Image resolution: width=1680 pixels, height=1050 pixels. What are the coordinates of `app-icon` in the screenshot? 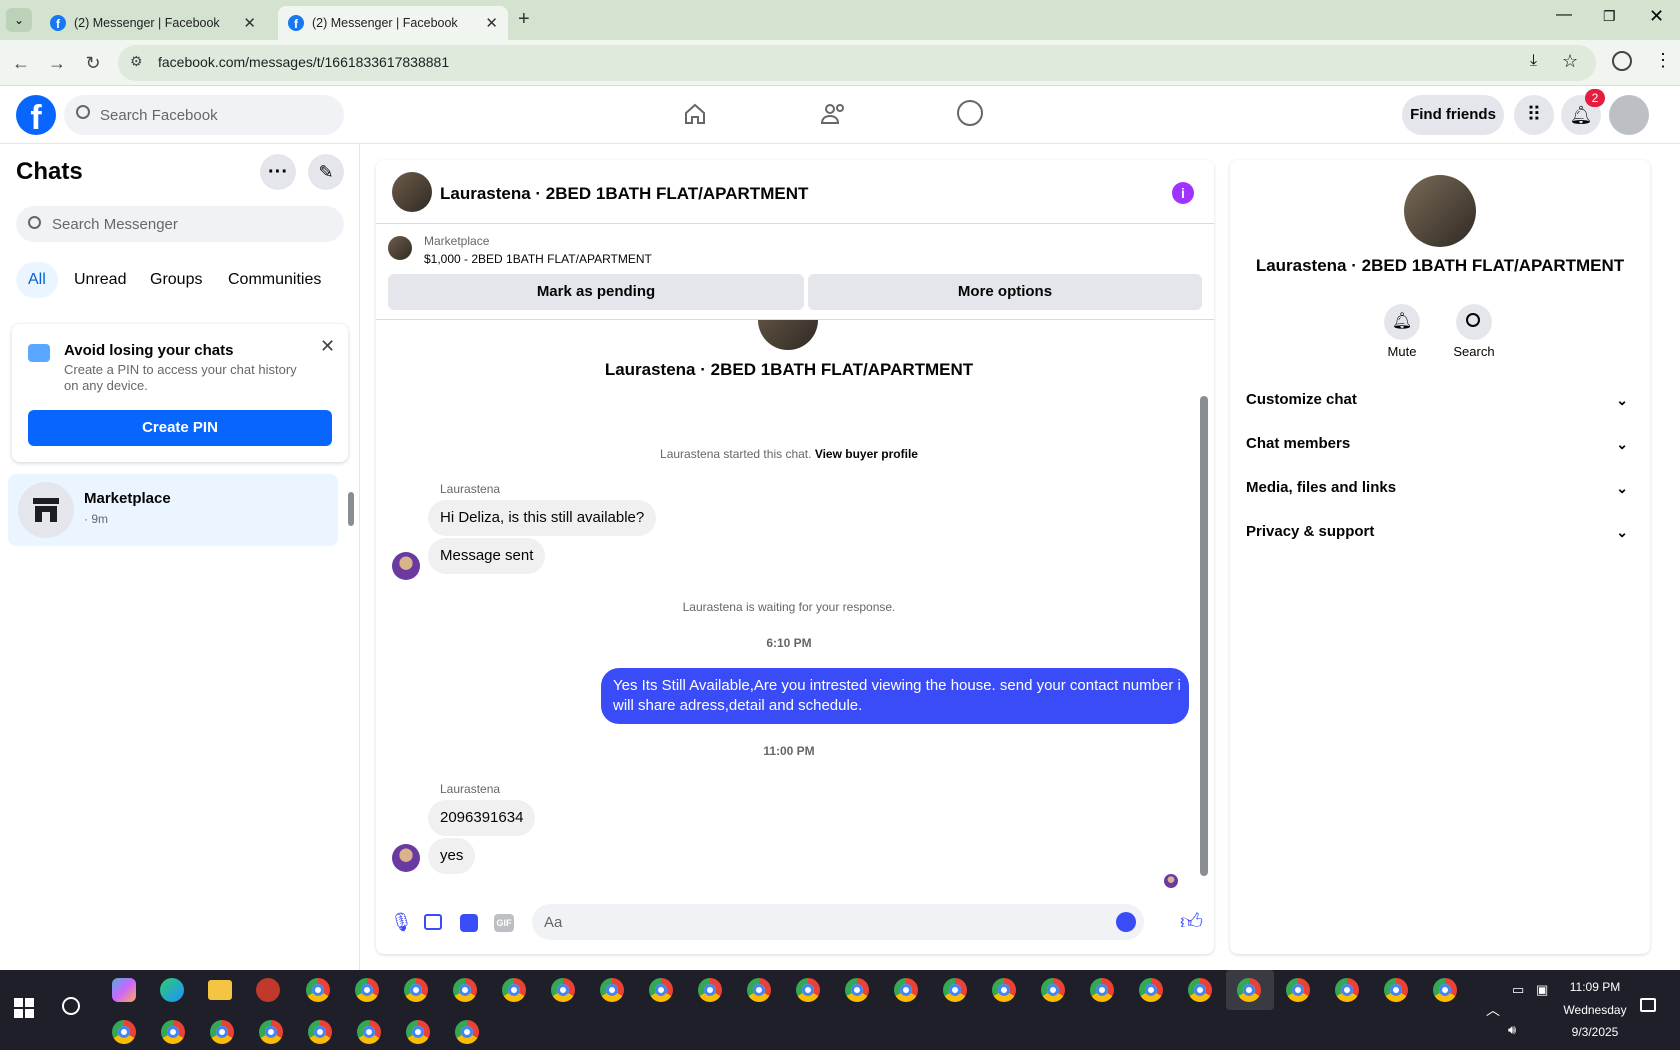 It's located at (268, 990).